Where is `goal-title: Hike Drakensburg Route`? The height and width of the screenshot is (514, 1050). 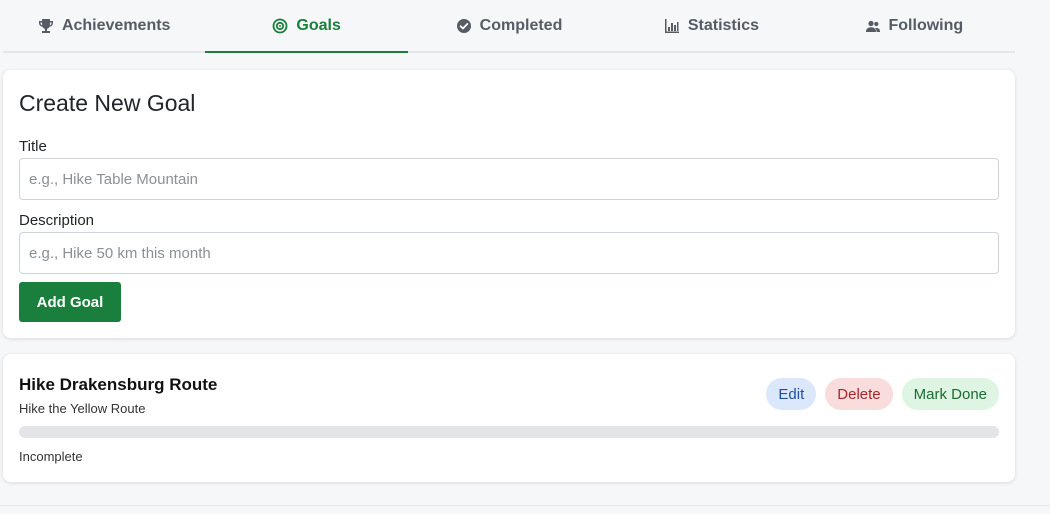 goal-title: Hike Drakensburg Route is located at coordinates (118, 384).